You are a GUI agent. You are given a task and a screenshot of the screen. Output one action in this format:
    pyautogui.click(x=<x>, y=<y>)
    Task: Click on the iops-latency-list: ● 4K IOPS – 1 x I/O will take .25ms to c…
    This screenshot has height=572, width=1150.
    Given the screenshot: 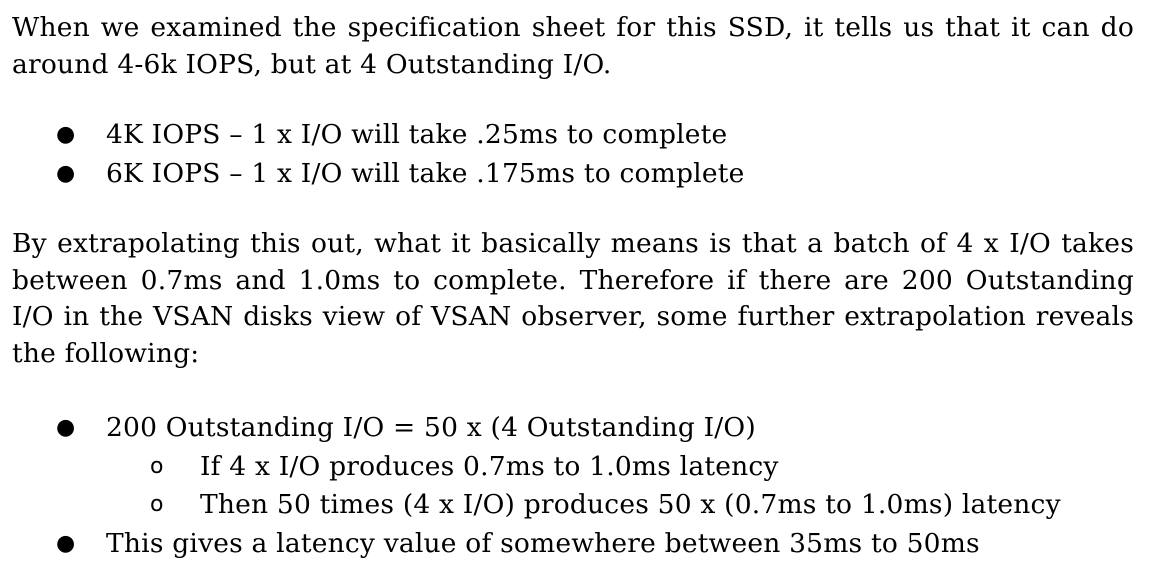 What is the action you would take?
    pyautogui.click(x=573, y=154)
    